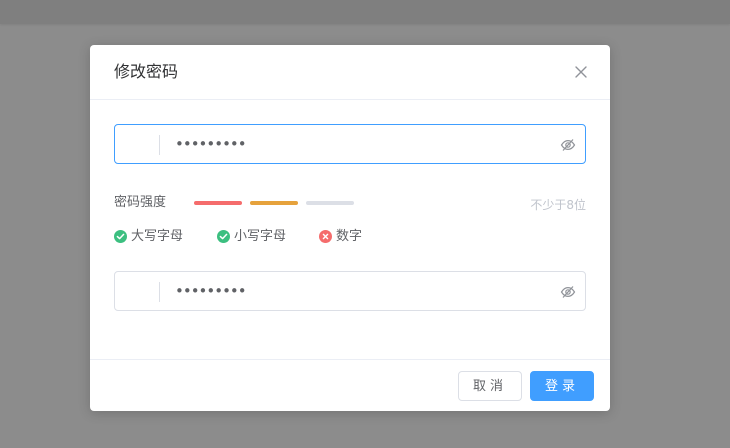 Image resolution: width=730 pixels, height=448 pixels. What do you see at coordinates (140, 202) in the screenshot?
I see `strength-label: 密码强度` at bounding box center [140, 202].